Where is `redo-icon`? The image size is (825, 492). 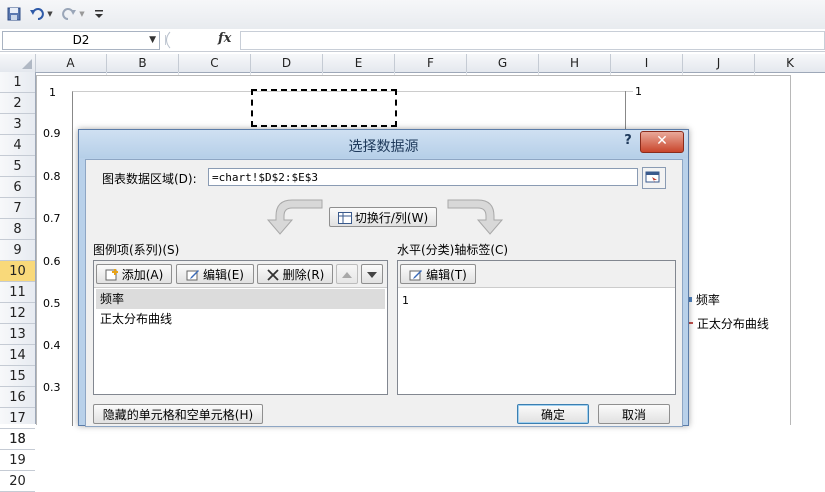 redo-icon is located at coordinates (69, 14).